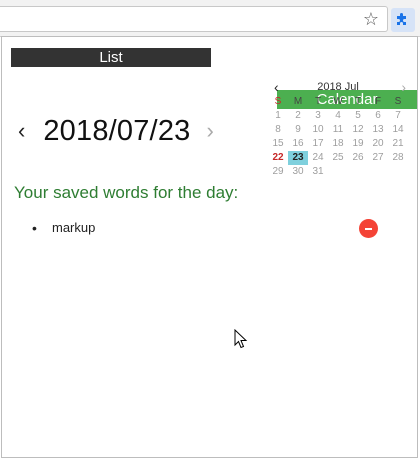 This screenshot has height=460, width=420. Describe the element at coordinates (298, 172) in the screenshot. I see `calendar-day: 30` at that location.